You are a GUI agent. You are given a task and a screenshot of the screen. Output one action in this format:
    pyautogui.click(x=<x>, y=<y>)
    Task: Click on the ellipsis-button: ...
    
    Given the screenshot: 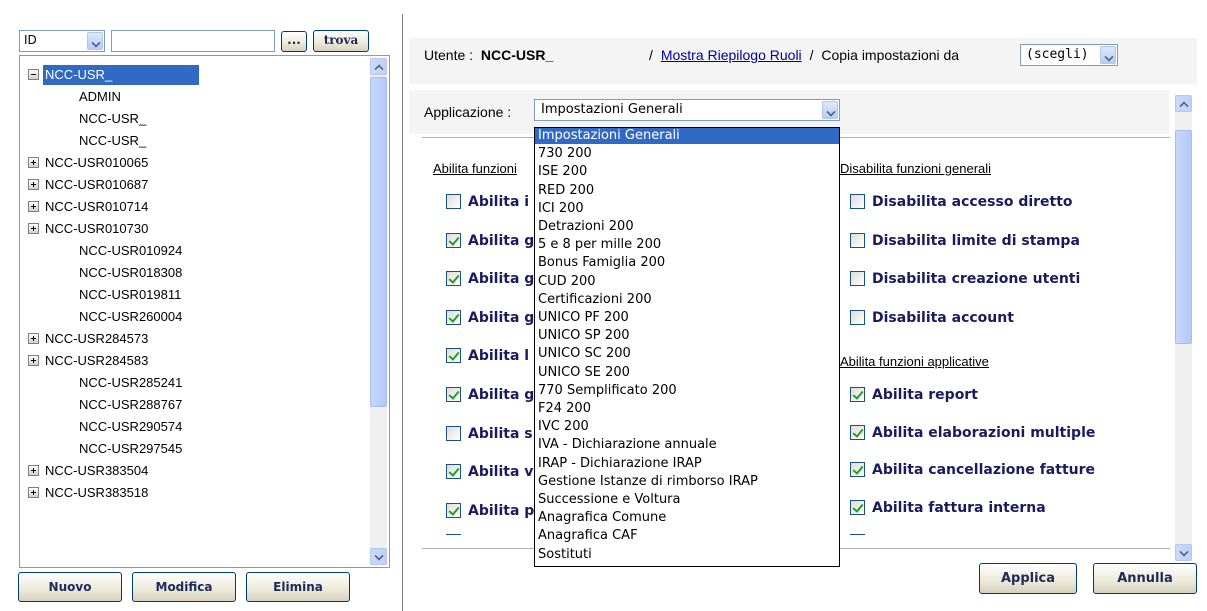 What is the action you would take?
    pyautogui.click(x=294, y=41)
    